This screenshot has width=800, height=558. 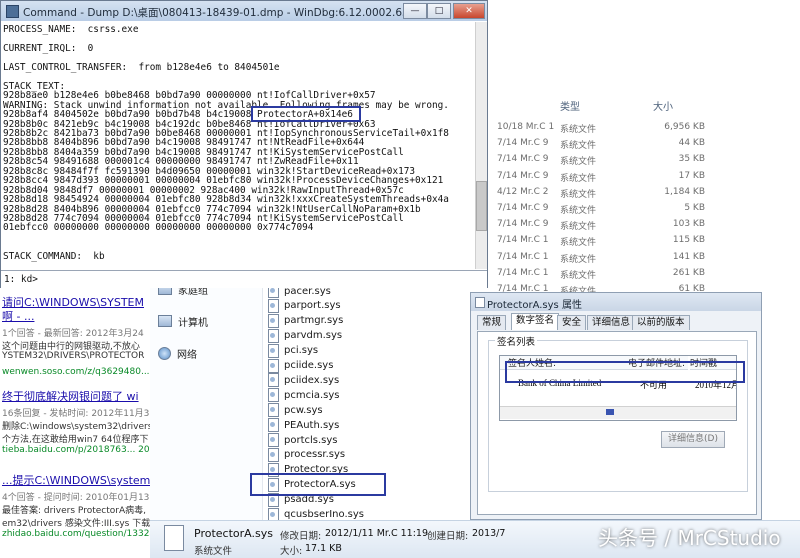 What do you see at coordinates (206, 400) in the screenshot?
I see `navigation-pane: 家庭组 计算机 网络` at bounding box center [206, 400].